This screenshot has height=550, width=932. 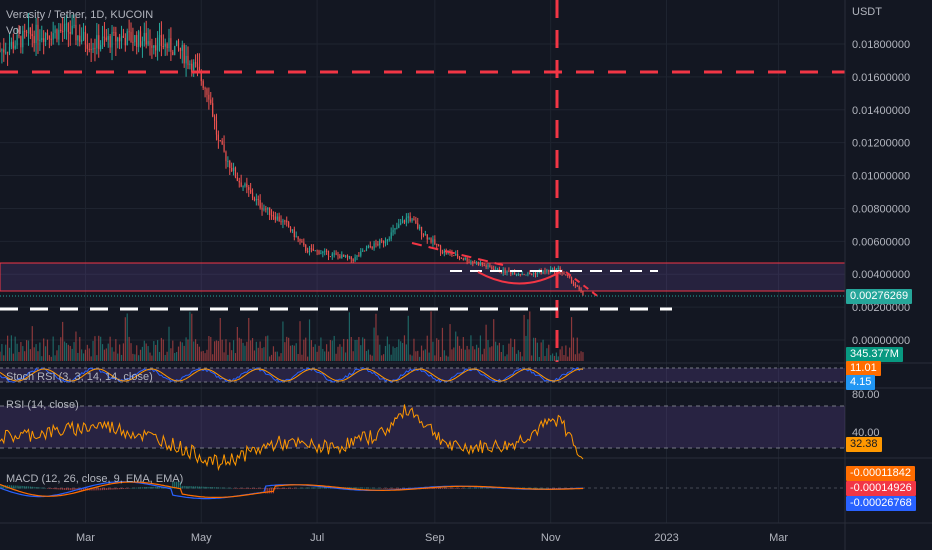 I want to click on stoch-rsi-title: Stoch RSI (3, 3, 14, 14, close), so click(x=79, y=377).